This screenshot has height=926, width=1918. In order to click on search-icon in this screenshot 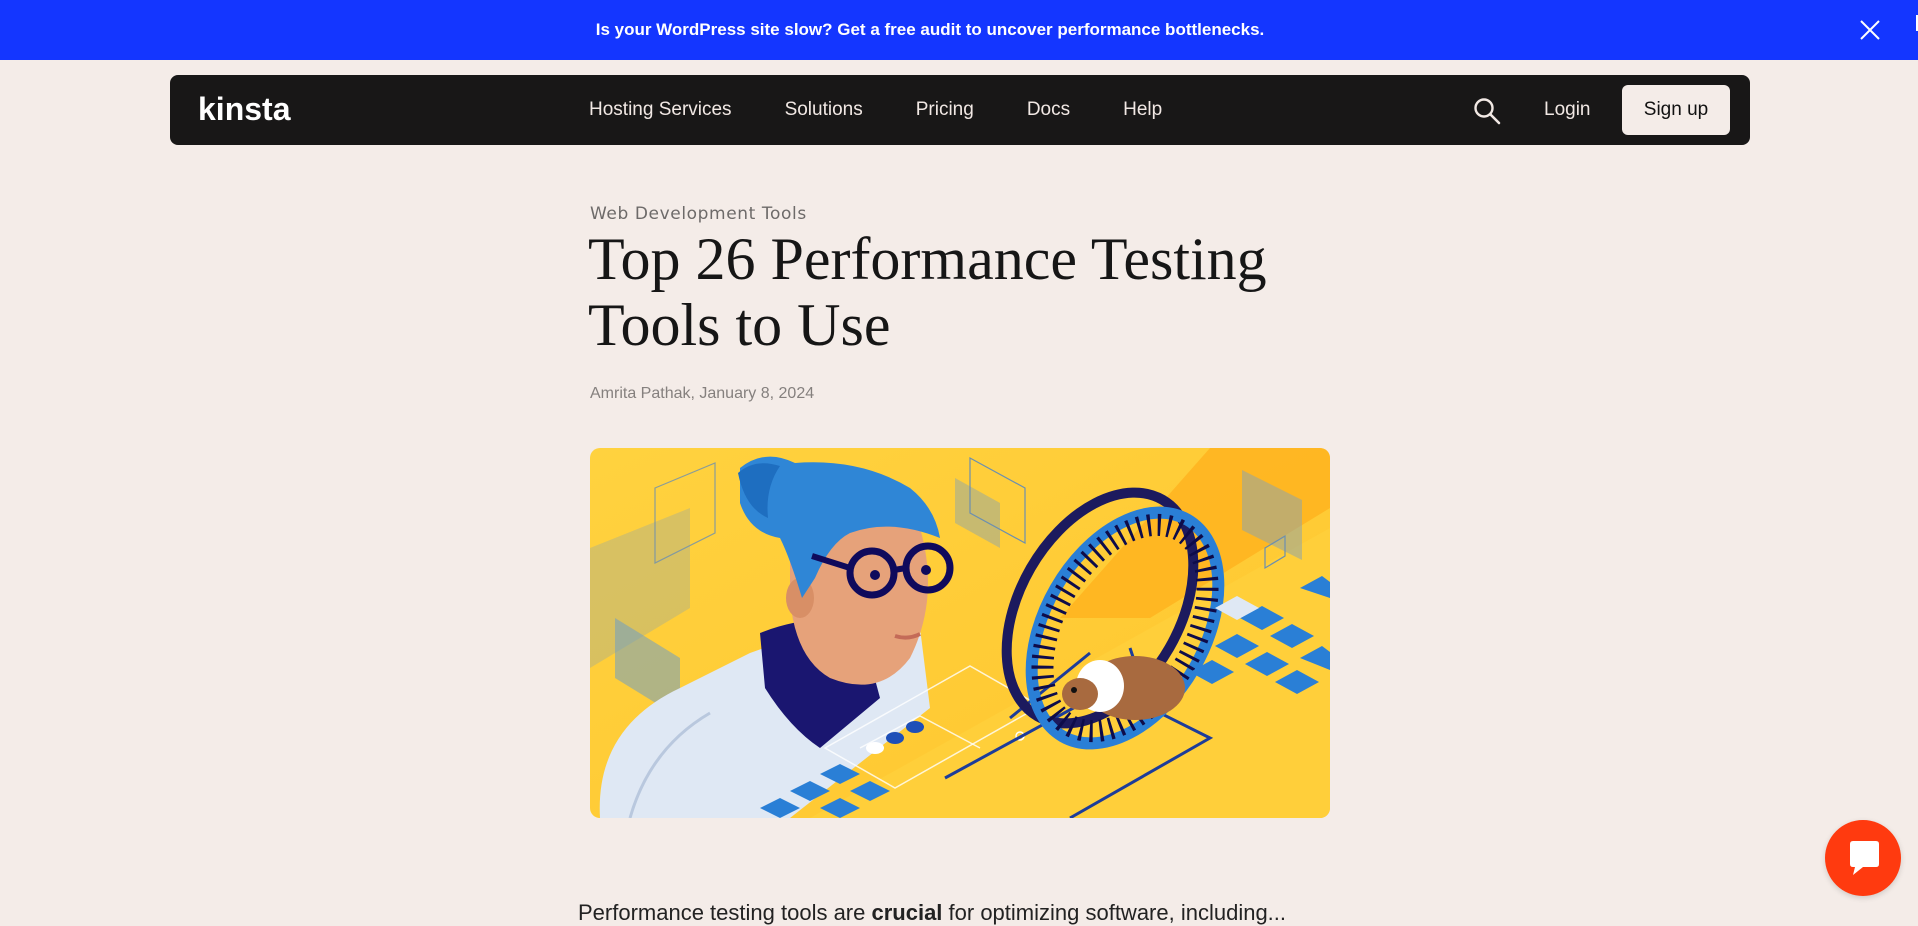, I will do `click(1487, 111)`.